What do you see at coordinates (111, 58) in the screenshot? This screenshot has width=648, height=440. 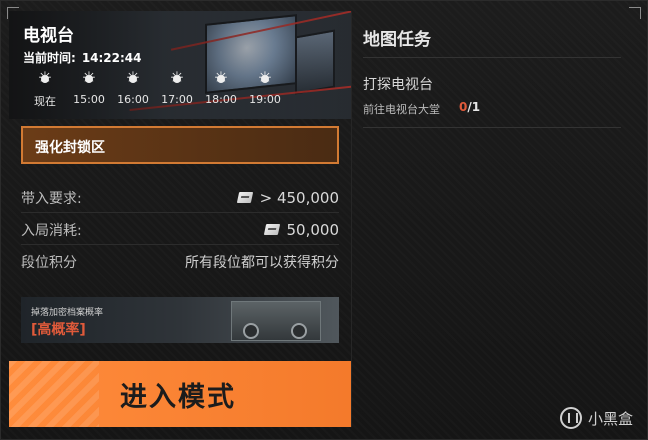 I see `current-time-value: 14:22:44` at bounding box center [111, 58].